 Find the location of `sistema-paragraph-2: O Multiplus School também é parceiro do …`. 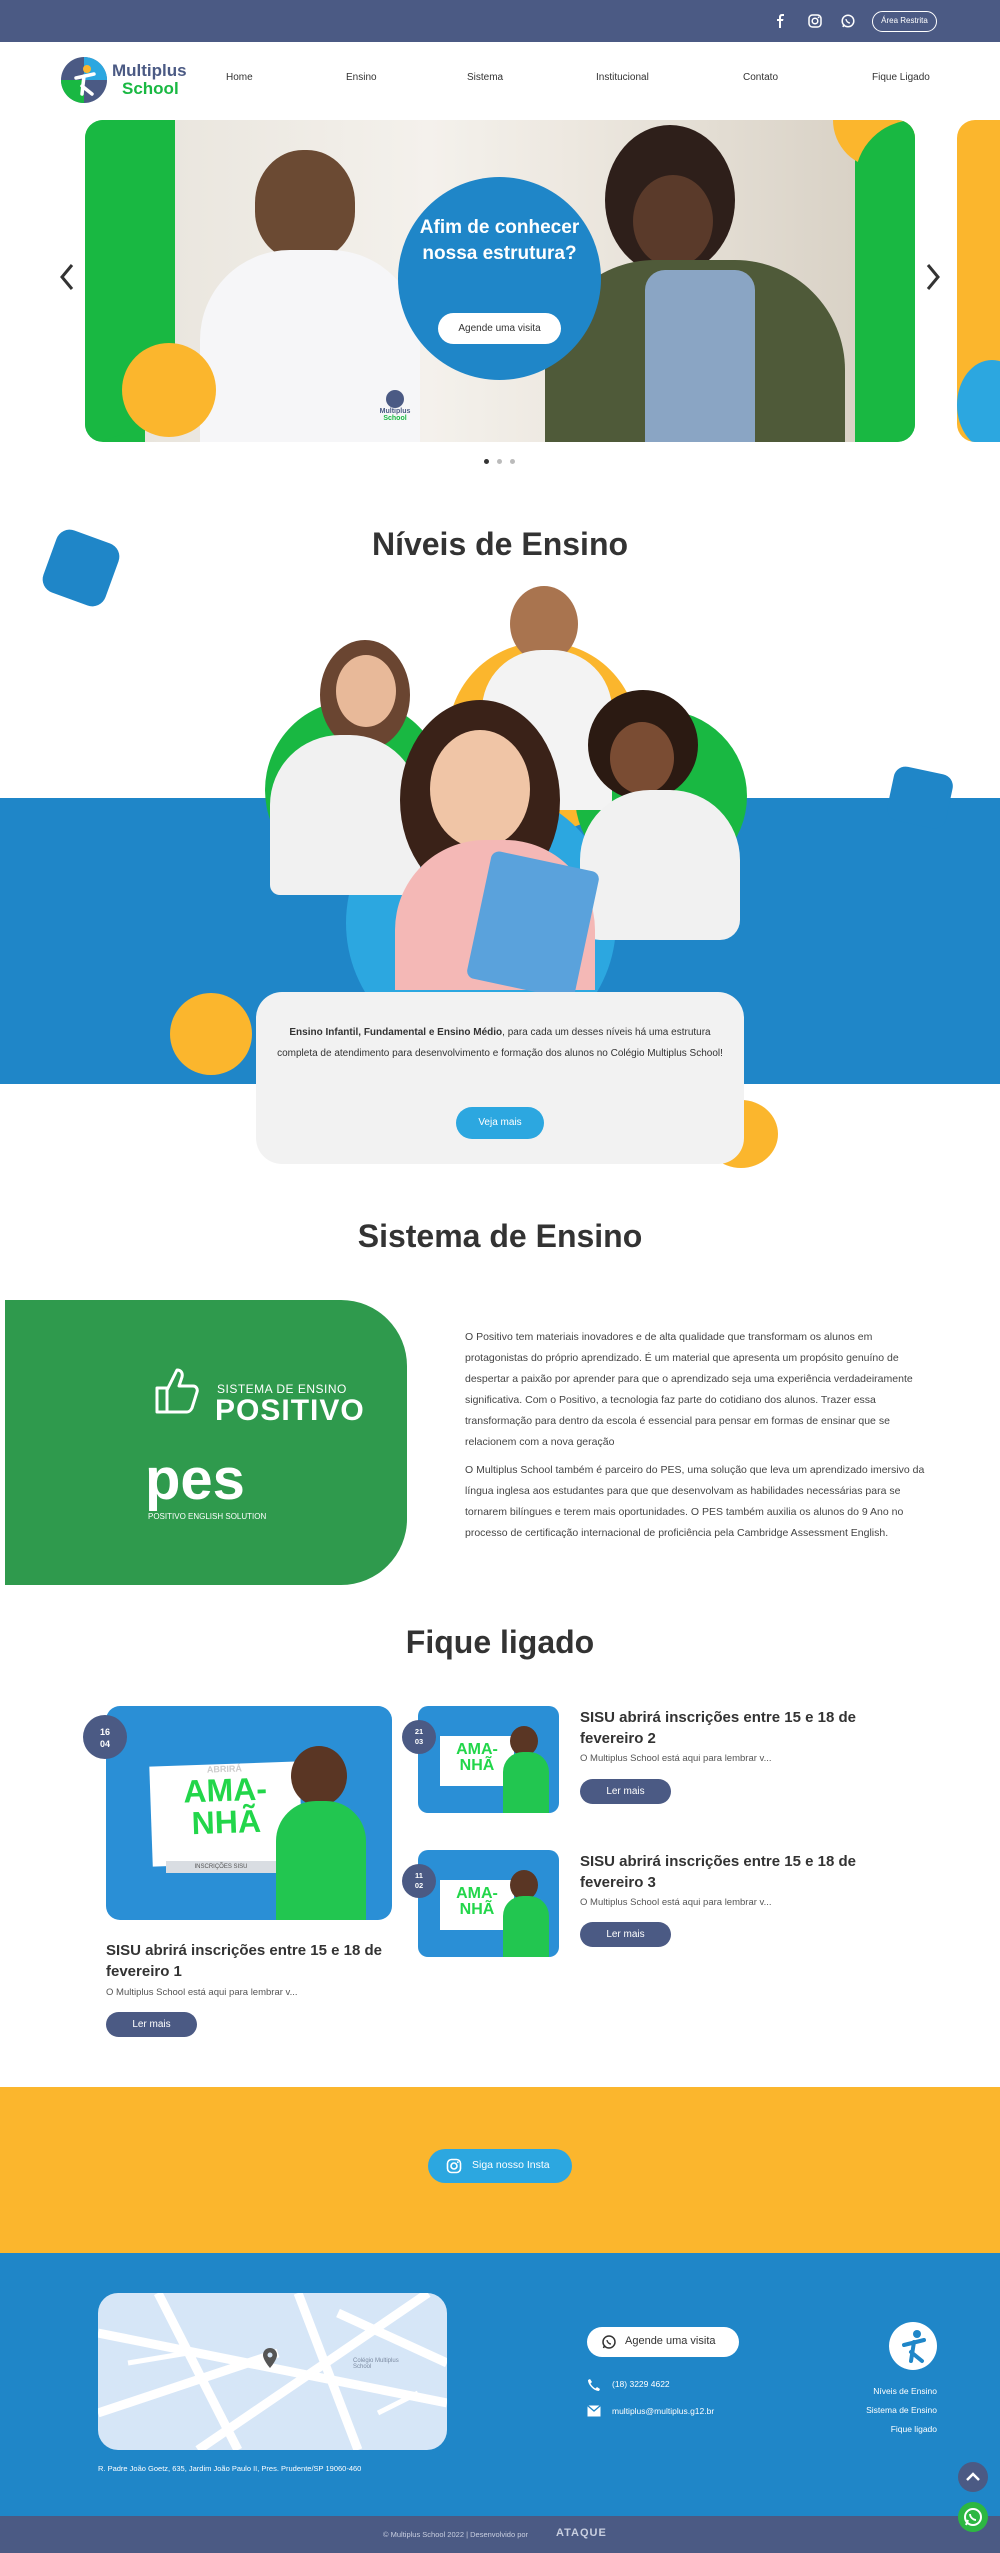

sistema-paragraph-2: O Multiplus School também é parceiro do … is located at coordinates (695, 1501).